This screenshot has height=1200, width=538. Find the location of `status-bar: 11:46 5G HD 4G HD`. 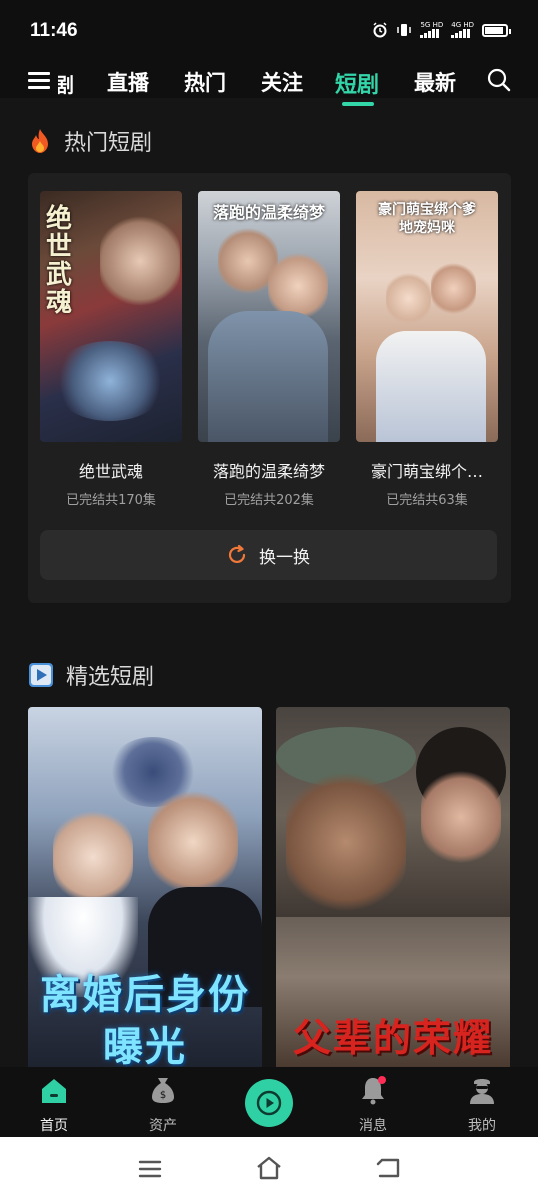

status-bar: 11:46 5G HD 4G HD is located at coordinates (269, 31).